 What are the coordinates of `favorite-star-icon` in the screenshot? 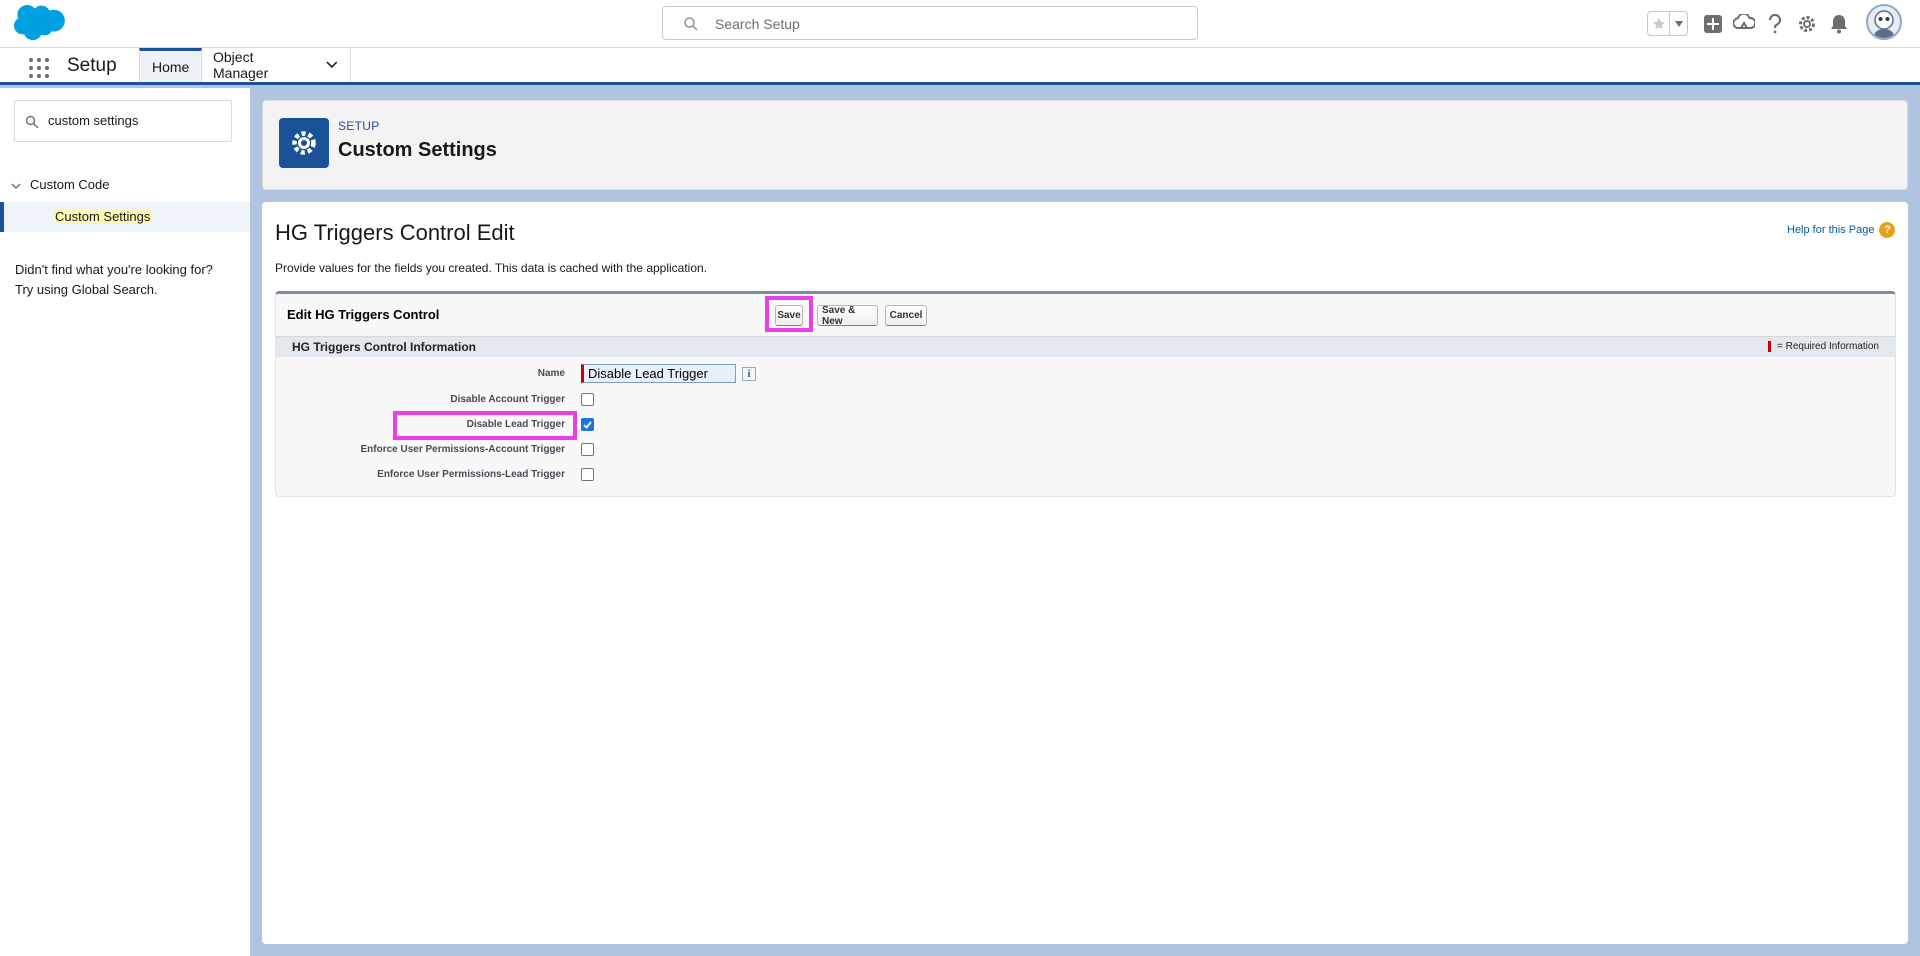 It's located at (1659, 23).